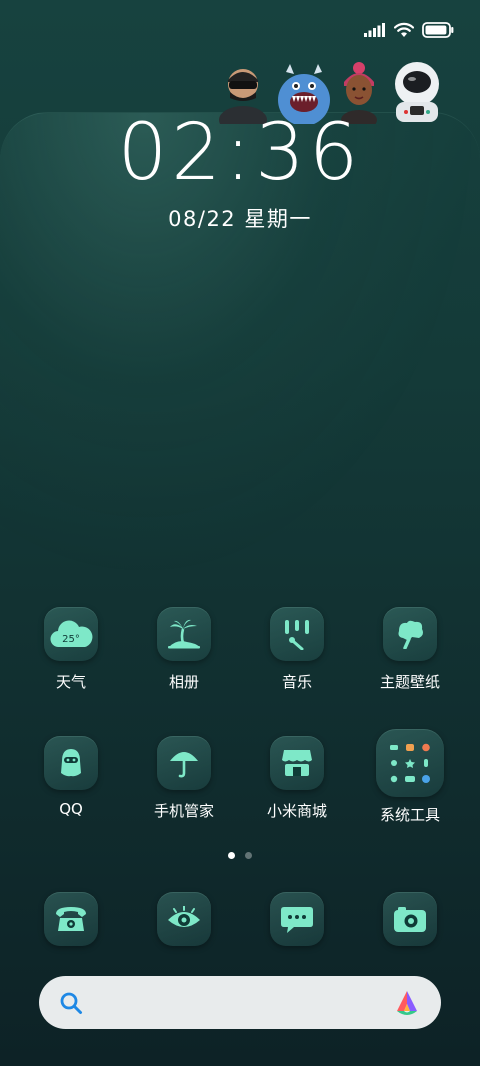 This screenshot has width=480, height=1066. I want to click on phone-icon, so click(71, 919).